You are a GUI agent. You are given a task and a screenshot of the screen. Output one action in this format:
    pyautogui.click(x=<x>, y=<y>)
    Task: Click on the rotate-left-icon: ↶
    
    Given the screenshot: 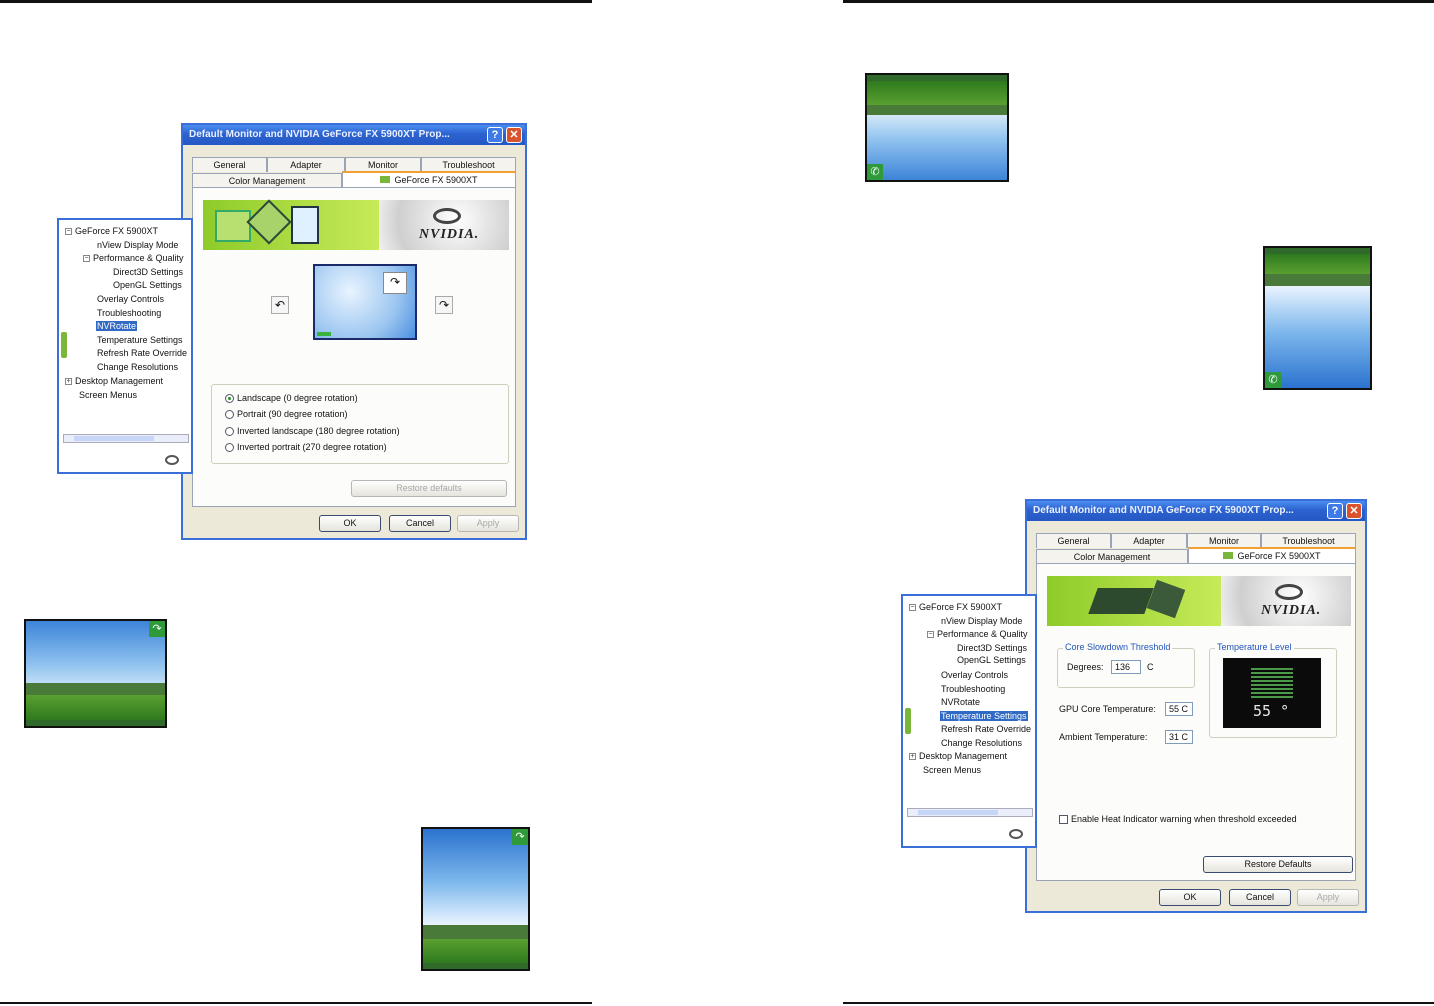 What is the action you would take?
    pyautogui.click(x=280, y=305)
    